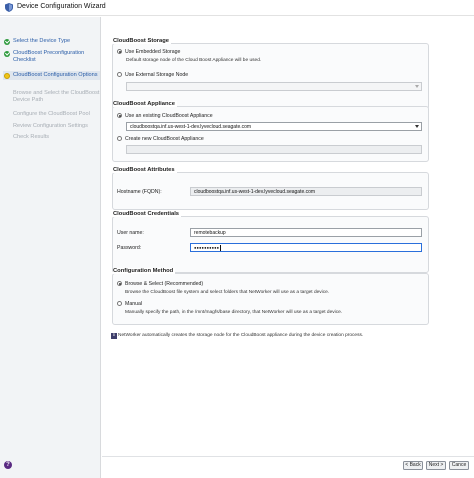 This screenshot has width=474, height=478. Describe the element at coordinates (8, 465) in the screenshot. I see `help-icon: ?` at that location.